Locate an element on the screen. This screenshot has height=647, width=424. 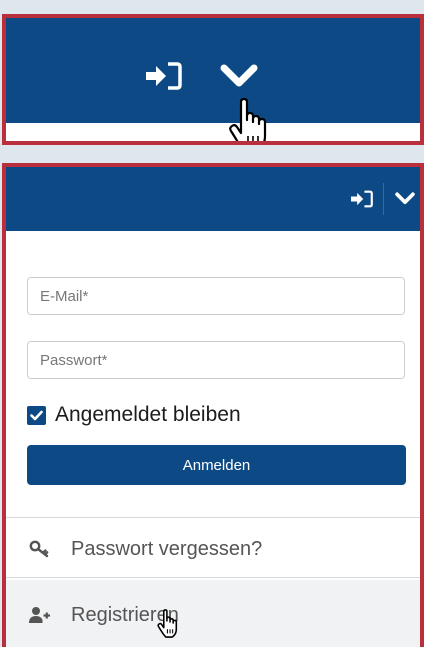
remember-me-checkbox is located at coordinates (36, 415).